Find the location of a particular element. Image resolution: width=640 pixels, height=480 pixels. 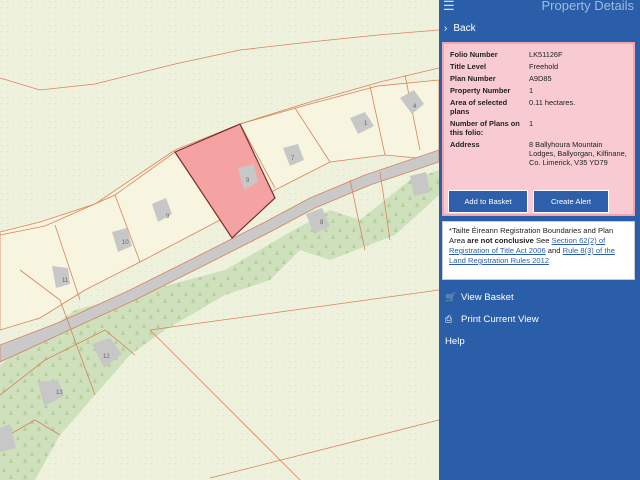

print-view-label: Print Current View is located at coordinates (500, 319).